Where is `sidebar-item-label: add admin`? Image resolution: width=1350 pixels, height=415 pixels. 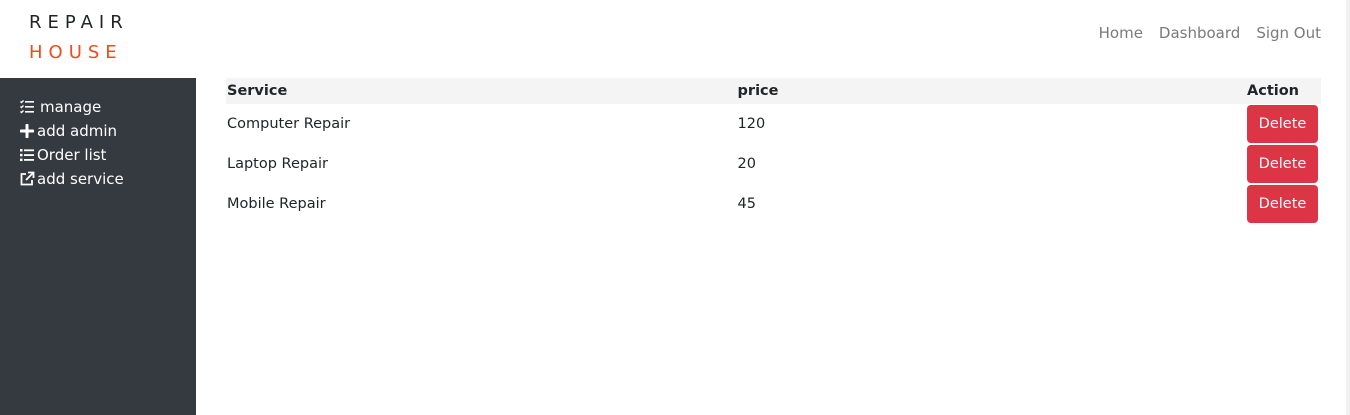
sidebar-item-label: add admin is located at coordinates (77, 131).